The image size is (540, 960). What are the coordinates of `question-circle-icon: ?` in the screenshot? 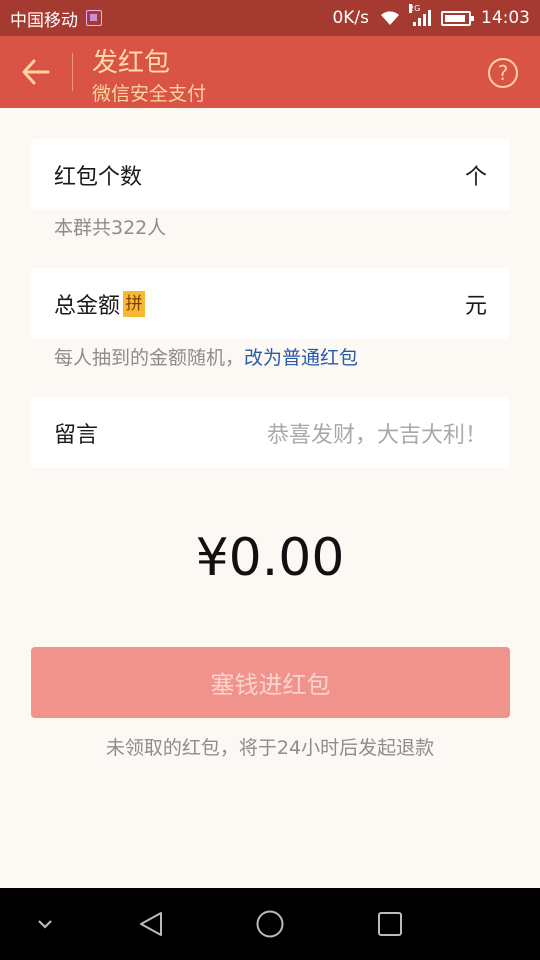 It's located at (503, 73).